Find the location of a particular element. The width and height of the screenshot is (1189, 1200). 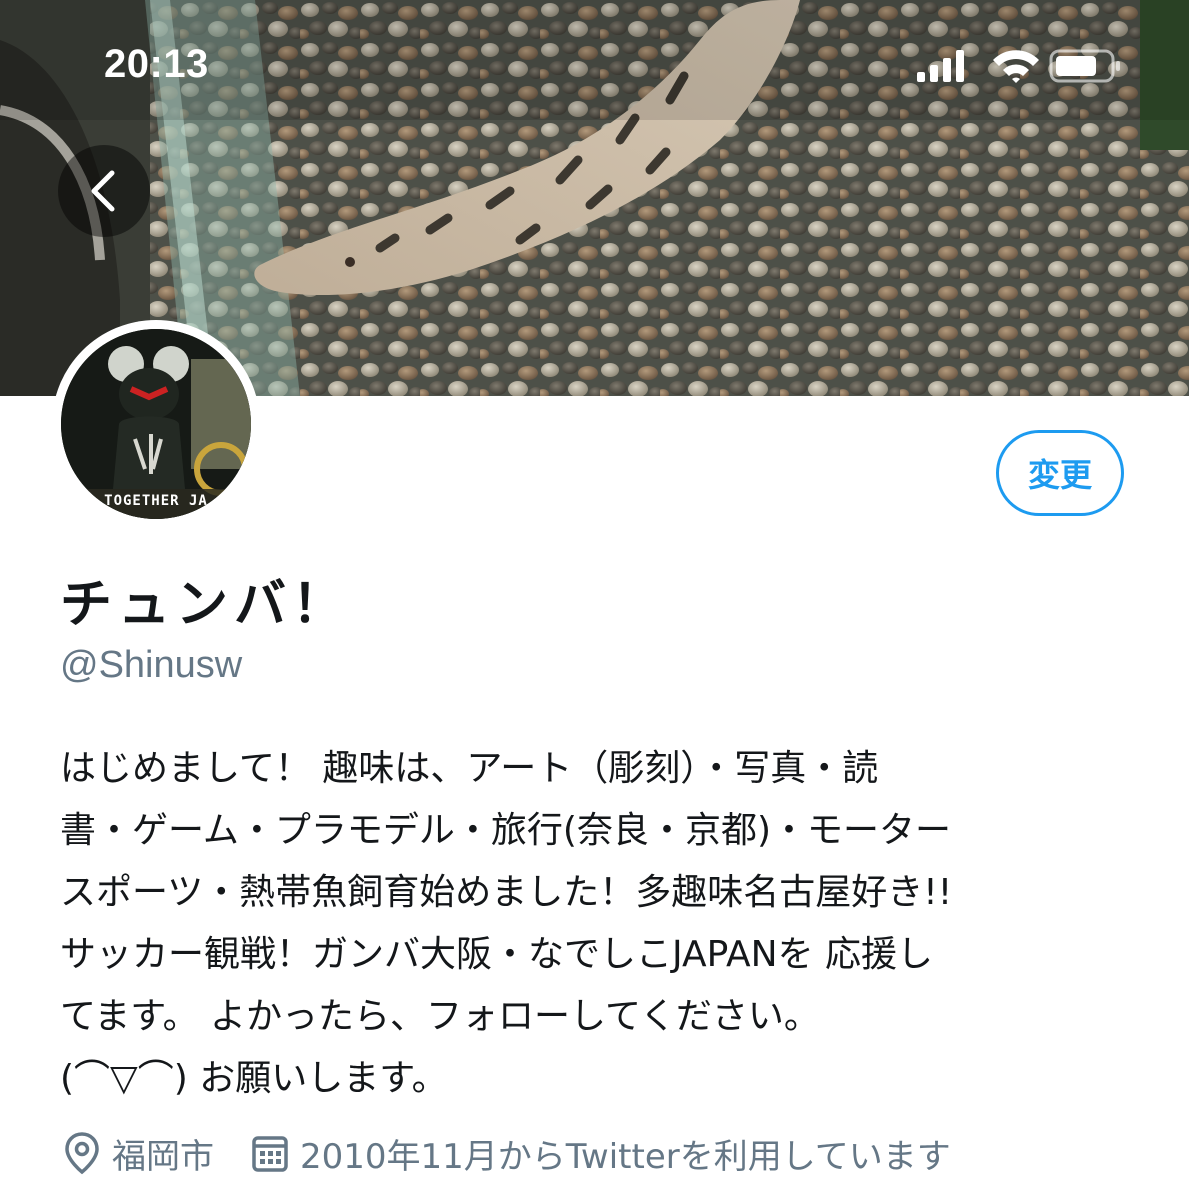

back-button is located at coordinates (104, 191).